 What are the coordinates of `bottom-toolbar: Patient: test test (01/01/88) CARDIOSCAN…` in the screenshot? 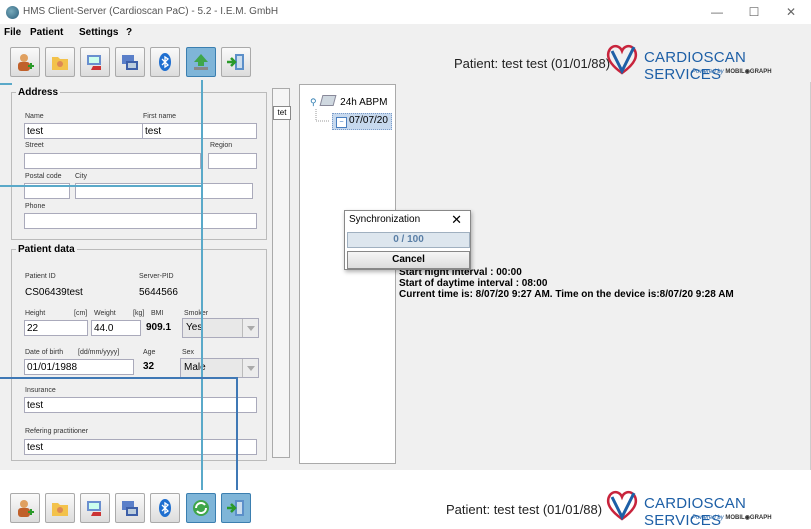 It's located at (405, 509).